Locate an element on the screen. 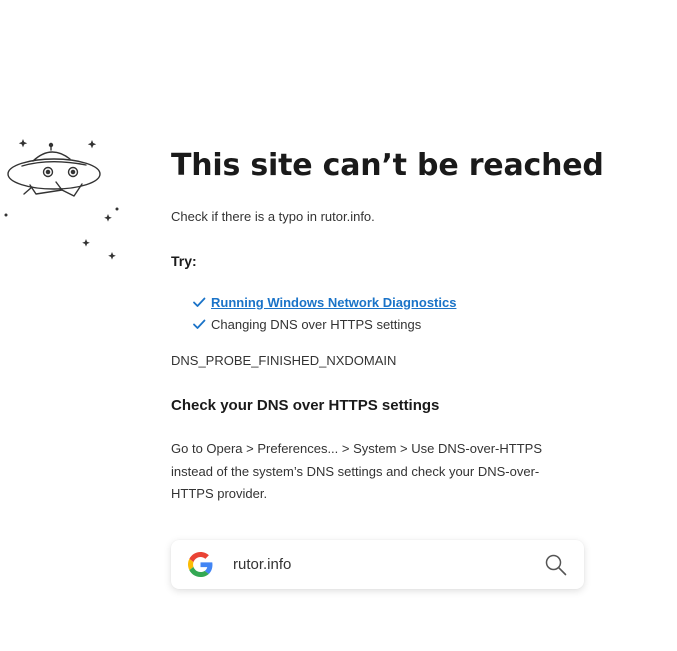 The width and height of the screenshot is (677, 651). try-label: Try: is located at coordinates (184, 261).